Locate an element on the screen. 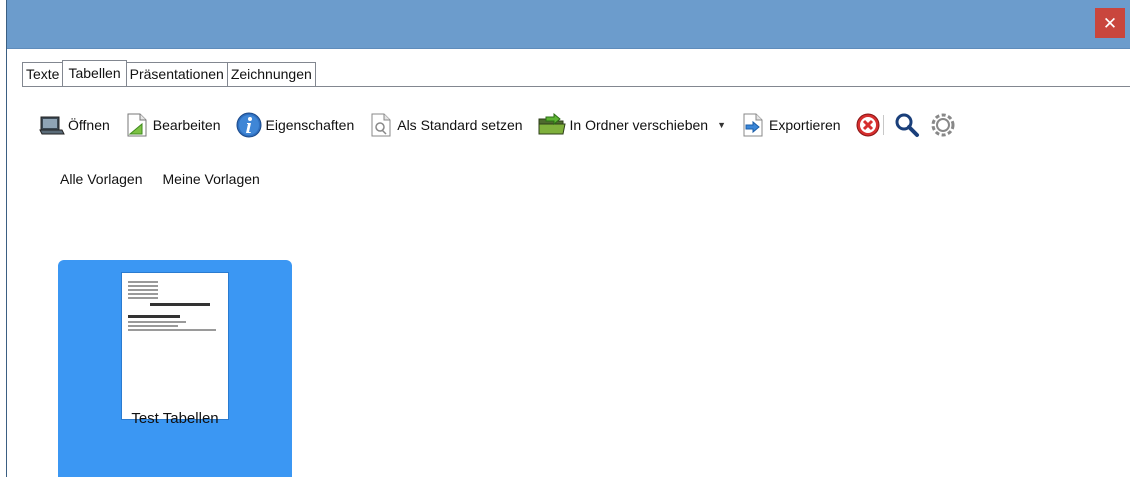 The image size is (1130, 477). open-label: Öffnen is located at coordinates (89, 125).